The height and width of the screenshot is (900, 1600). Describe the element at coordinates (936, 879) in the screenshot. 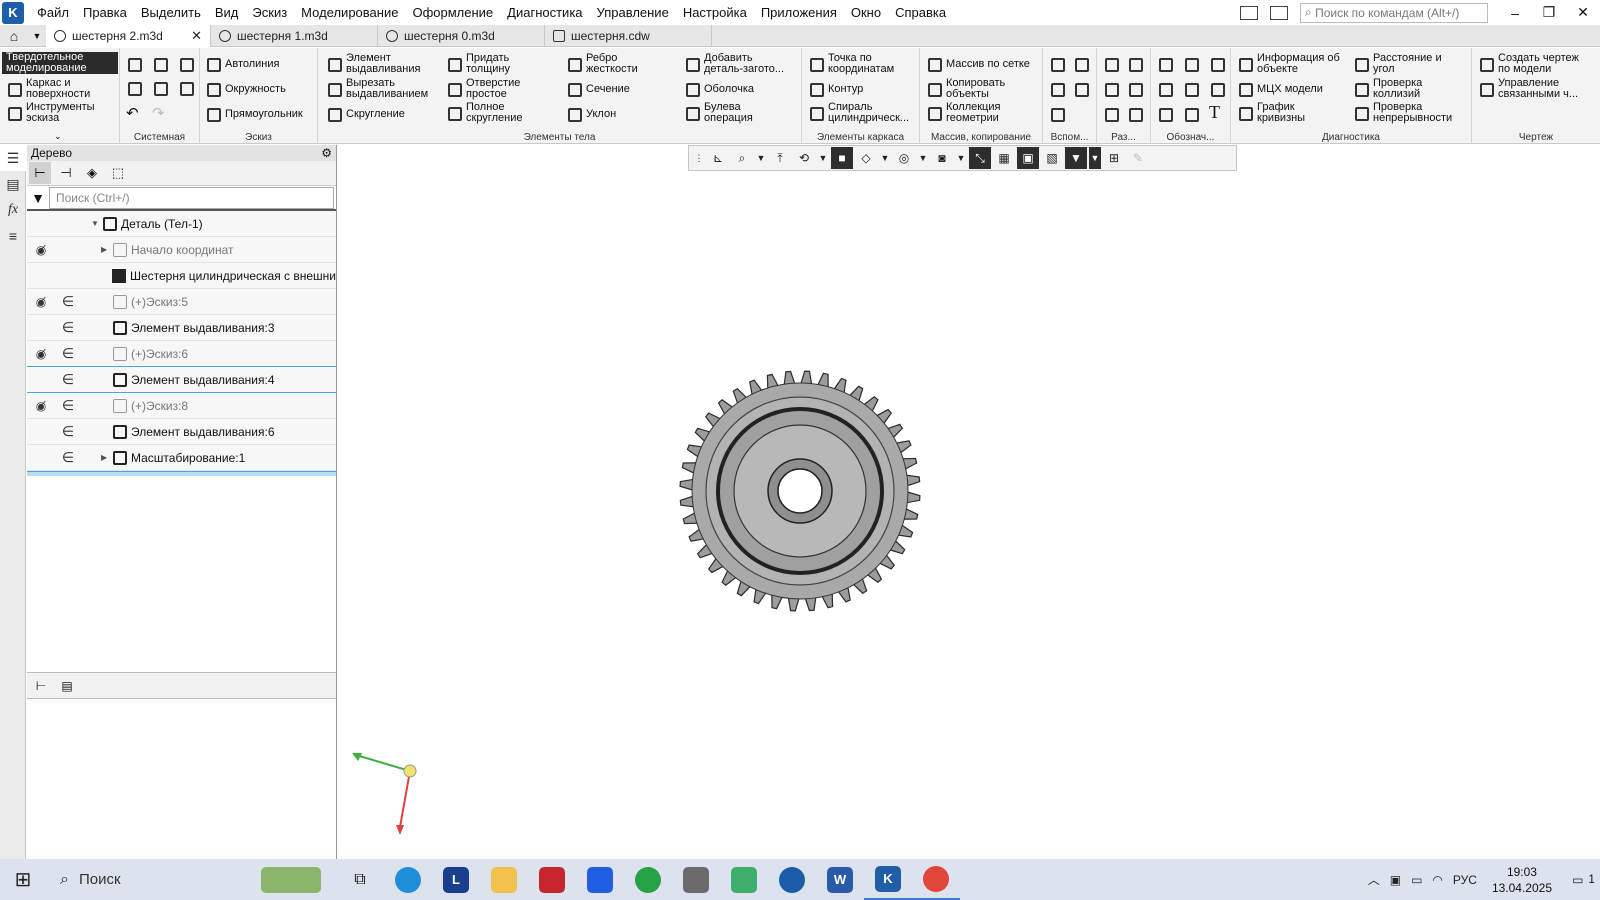

I see `chrome-icon` at that location.